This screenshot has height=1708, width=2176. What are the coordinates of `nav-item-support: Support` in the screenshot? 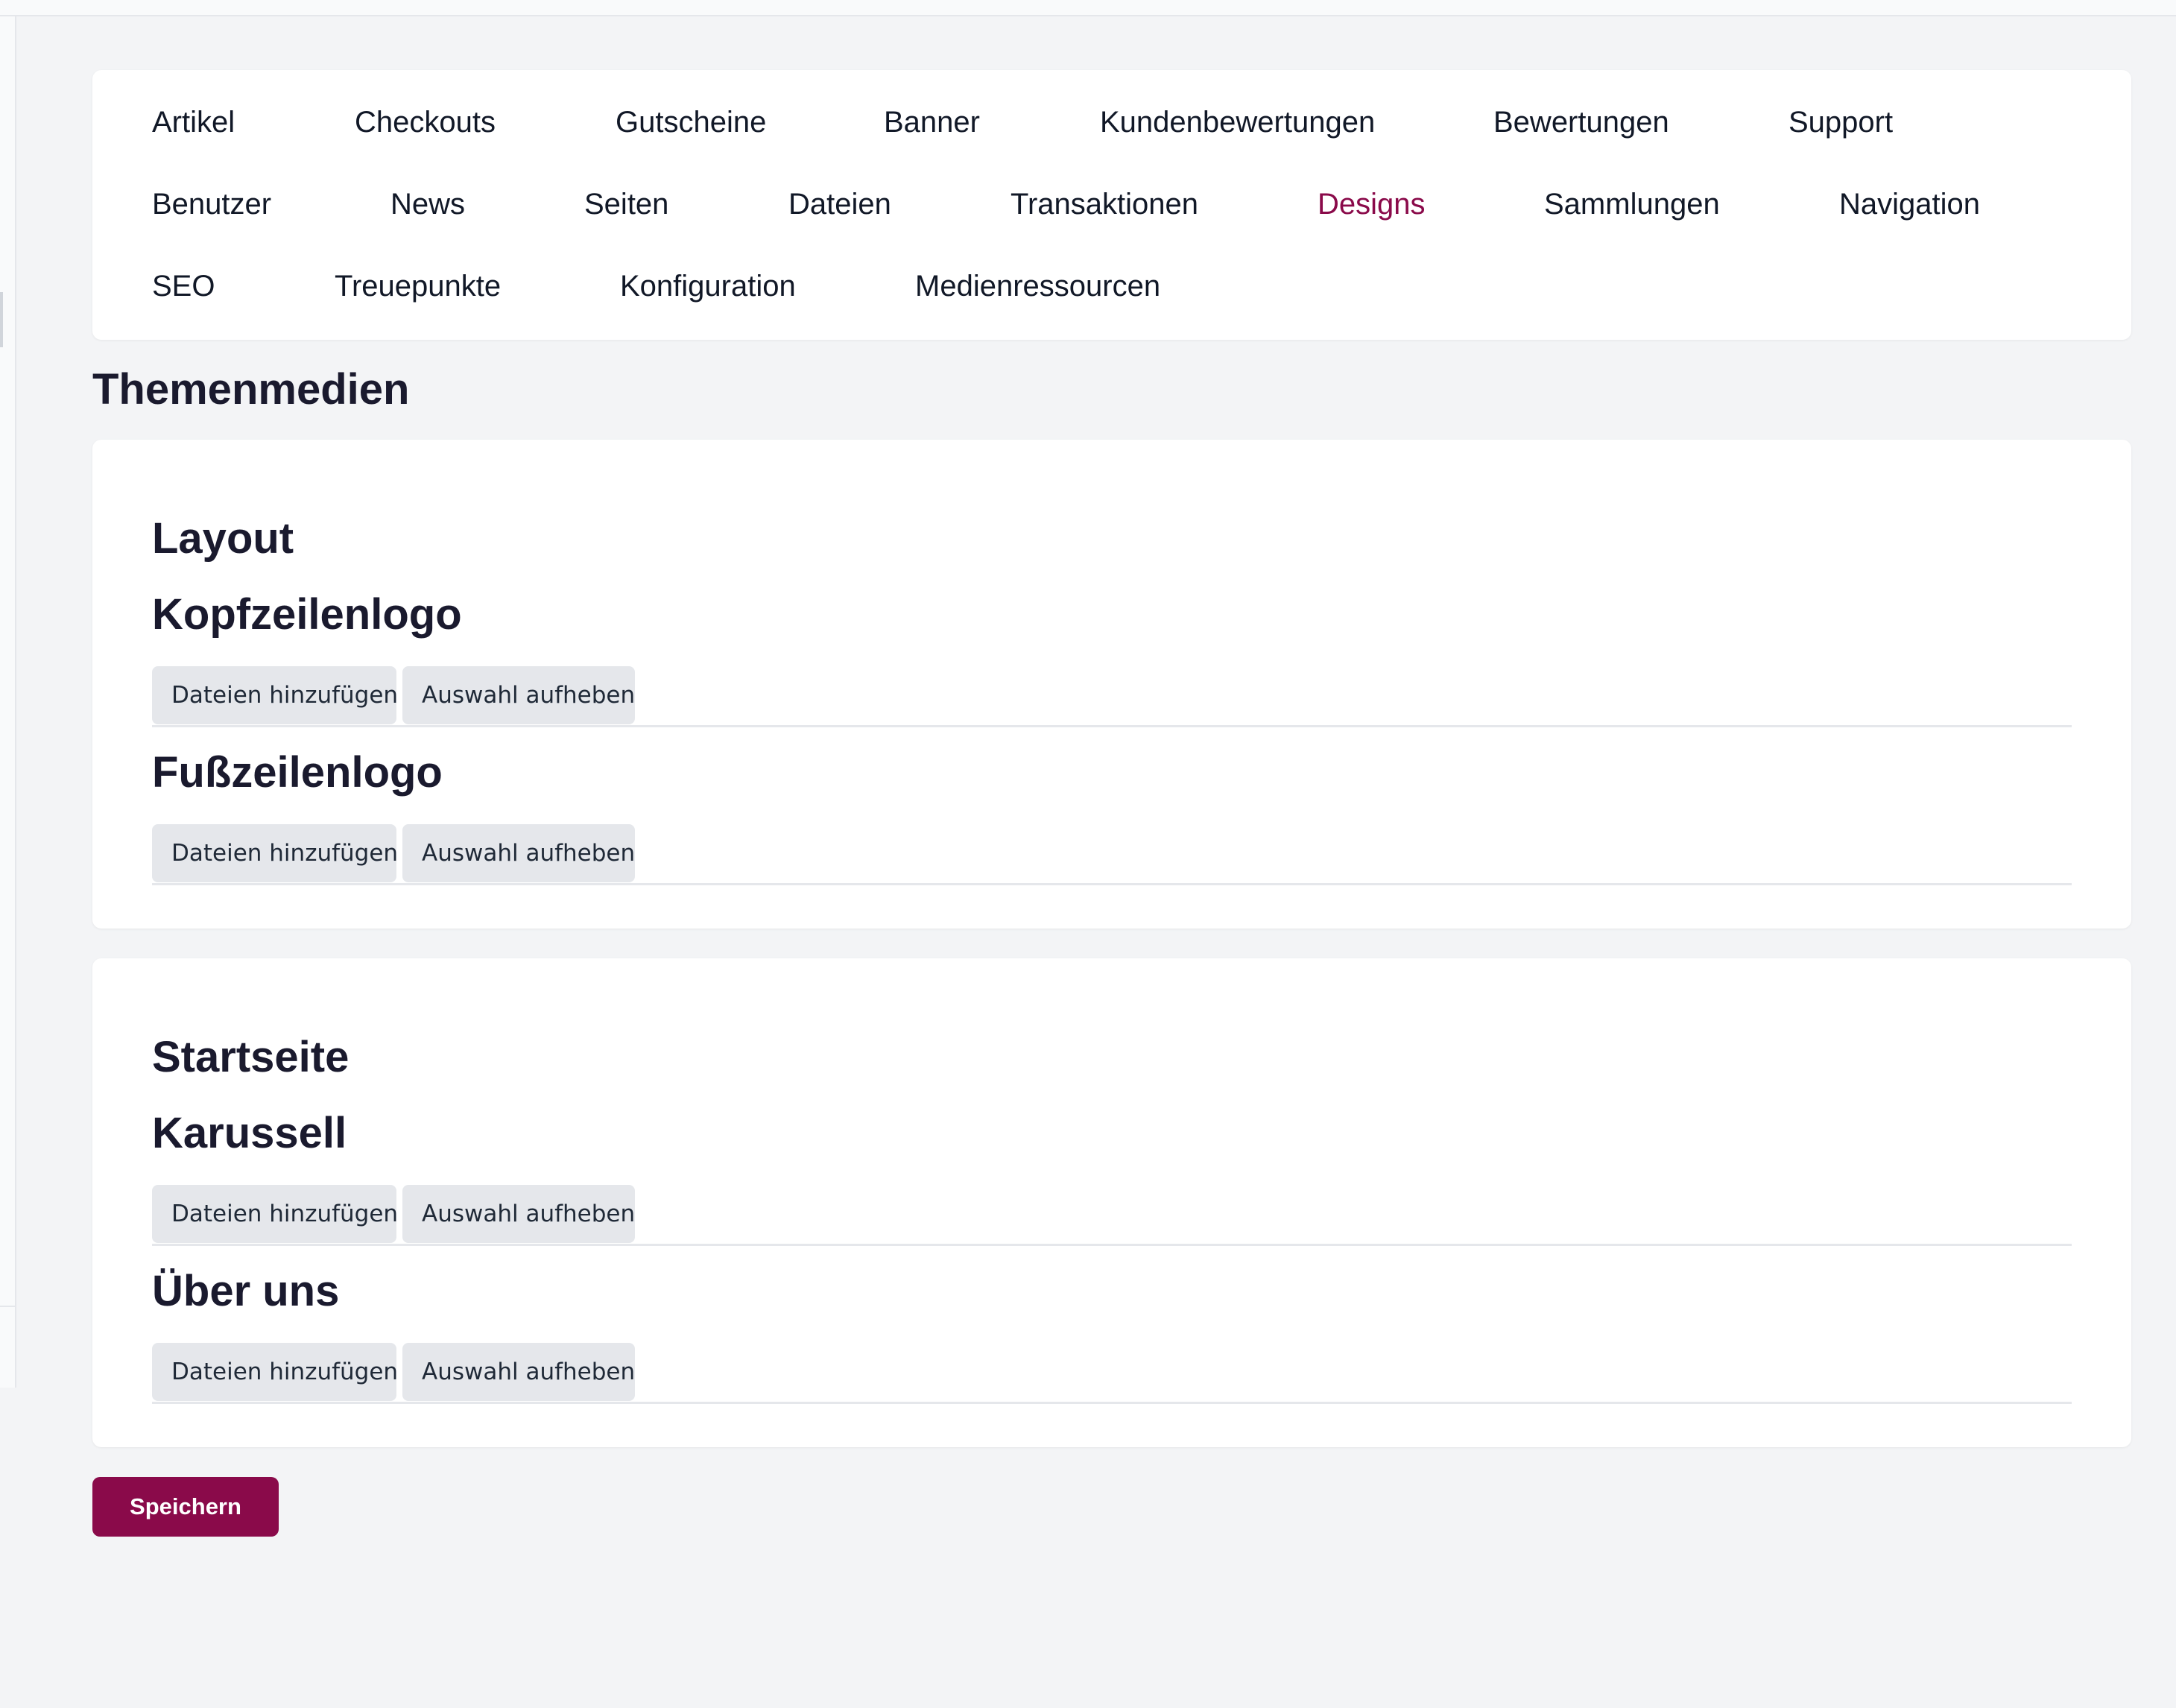 It's located at (1840, 122).